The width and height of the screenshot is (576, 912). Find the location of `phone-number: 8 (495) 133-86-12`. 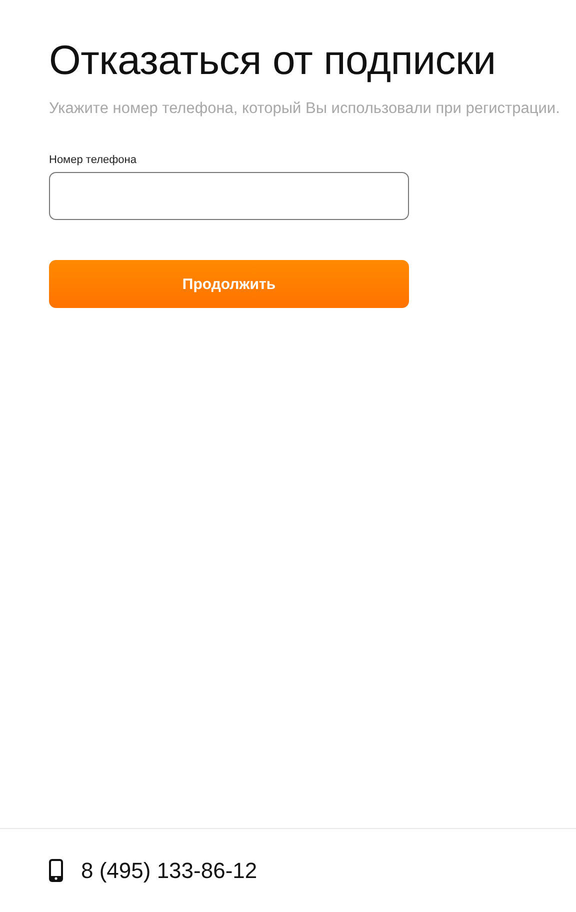

phone-number: 8 (495) 133-86-12 is located at coordinates (169, 871).